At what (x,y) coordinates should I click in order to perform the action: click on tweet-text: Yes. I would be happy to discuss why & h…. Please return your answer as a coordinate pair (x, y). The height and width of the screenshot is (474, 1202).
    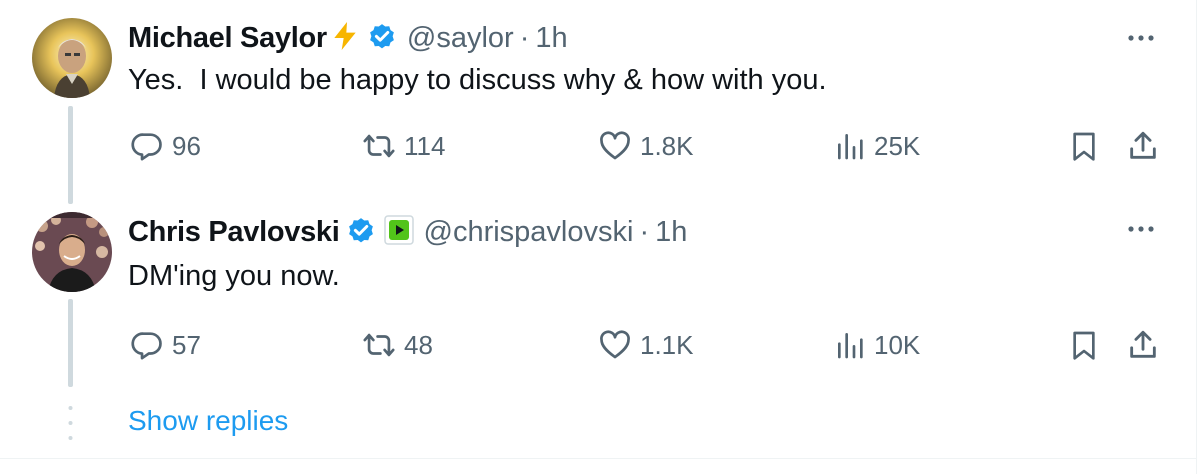
    Looking at the image, I should click on (477, 80).